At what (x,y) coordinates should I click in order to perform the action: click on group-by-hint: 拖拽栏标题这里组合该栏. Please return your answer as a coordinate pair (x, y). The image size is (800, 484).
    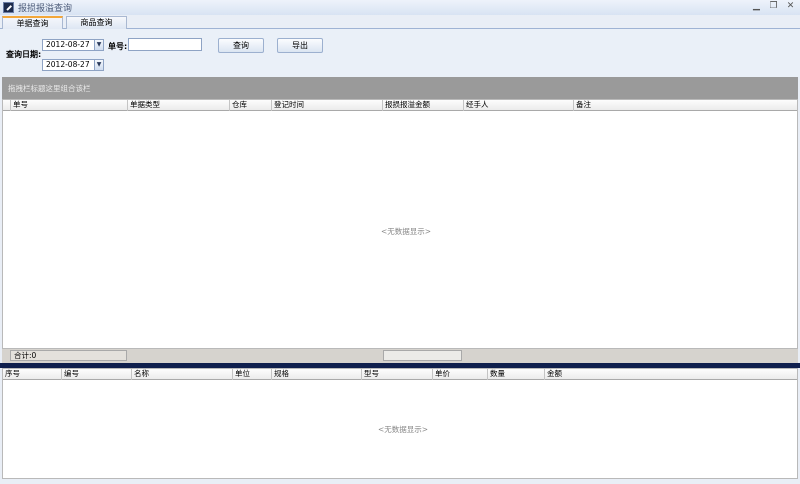
    Looking at the image, I should click on (49, 88).